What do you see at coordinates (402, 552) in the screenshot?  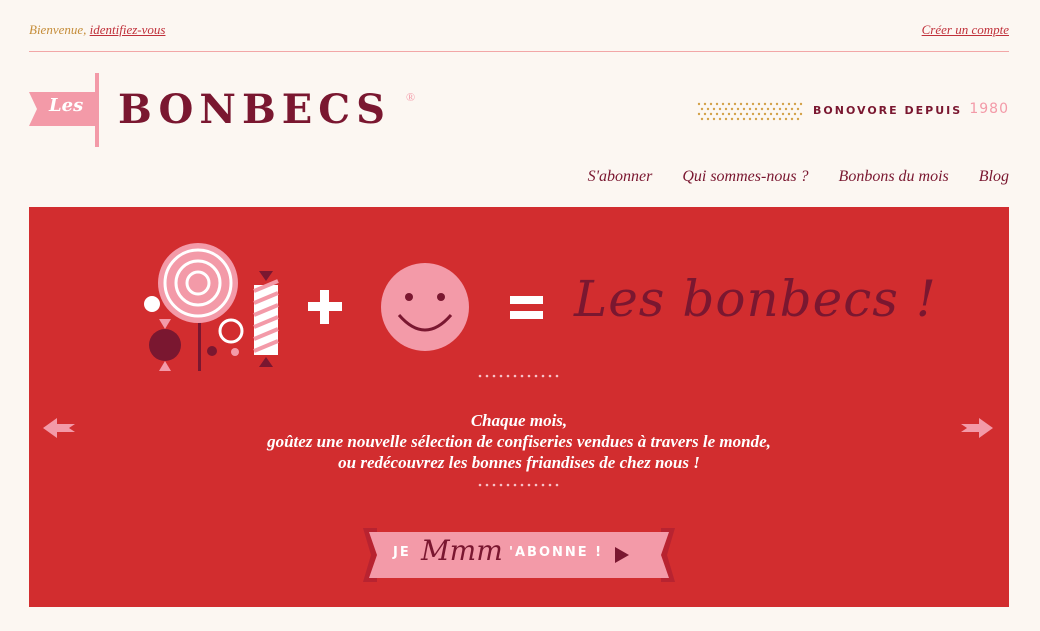 I see `cta-je: JE` at bounding box center [402, 552].